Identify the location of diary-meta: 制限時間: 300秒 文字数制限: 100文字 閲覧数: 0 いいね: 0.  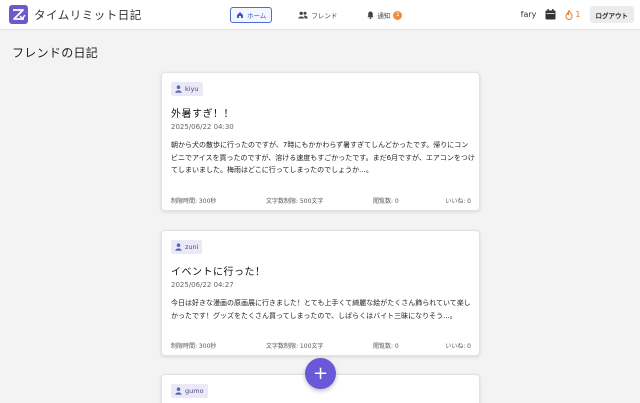
(321, 345).